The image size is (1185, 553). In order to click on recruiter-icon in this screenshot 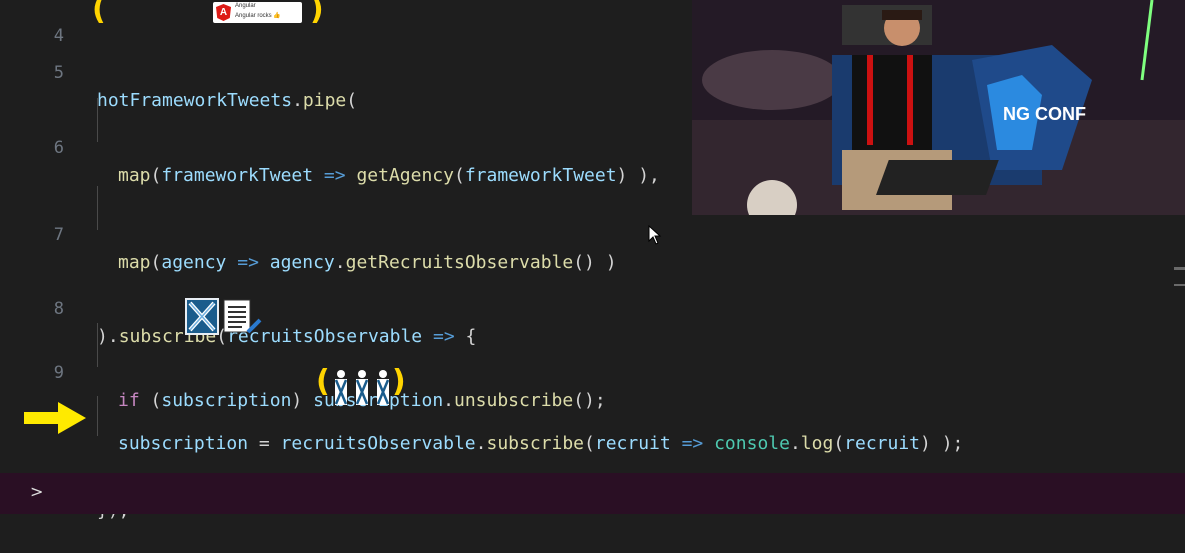, I will do `click(202, 316)`.